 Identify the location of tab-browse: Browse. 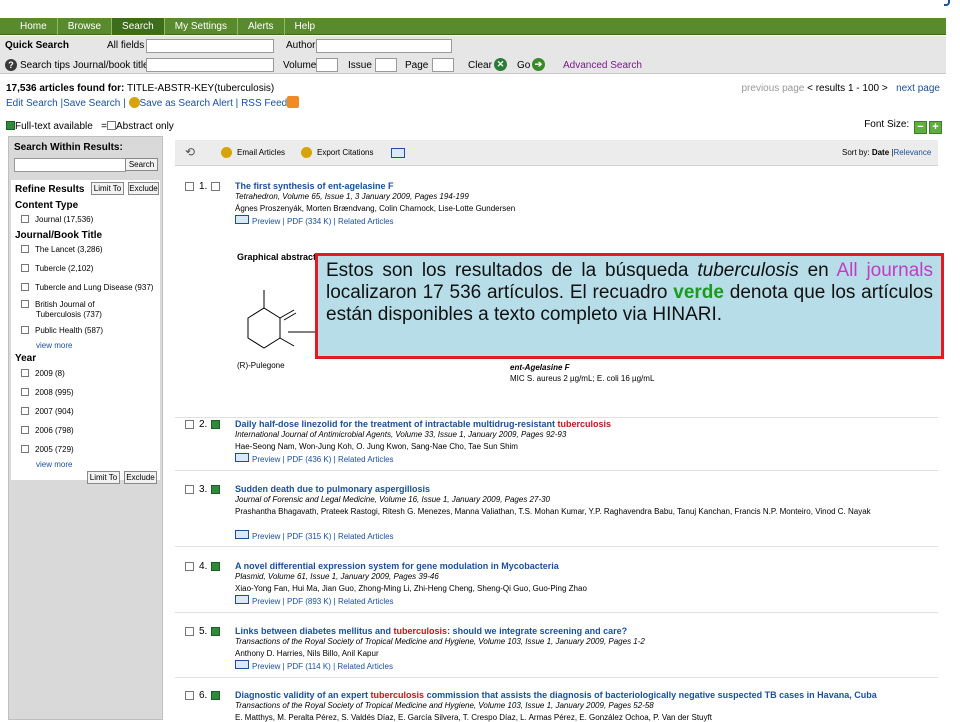
(85, 26).